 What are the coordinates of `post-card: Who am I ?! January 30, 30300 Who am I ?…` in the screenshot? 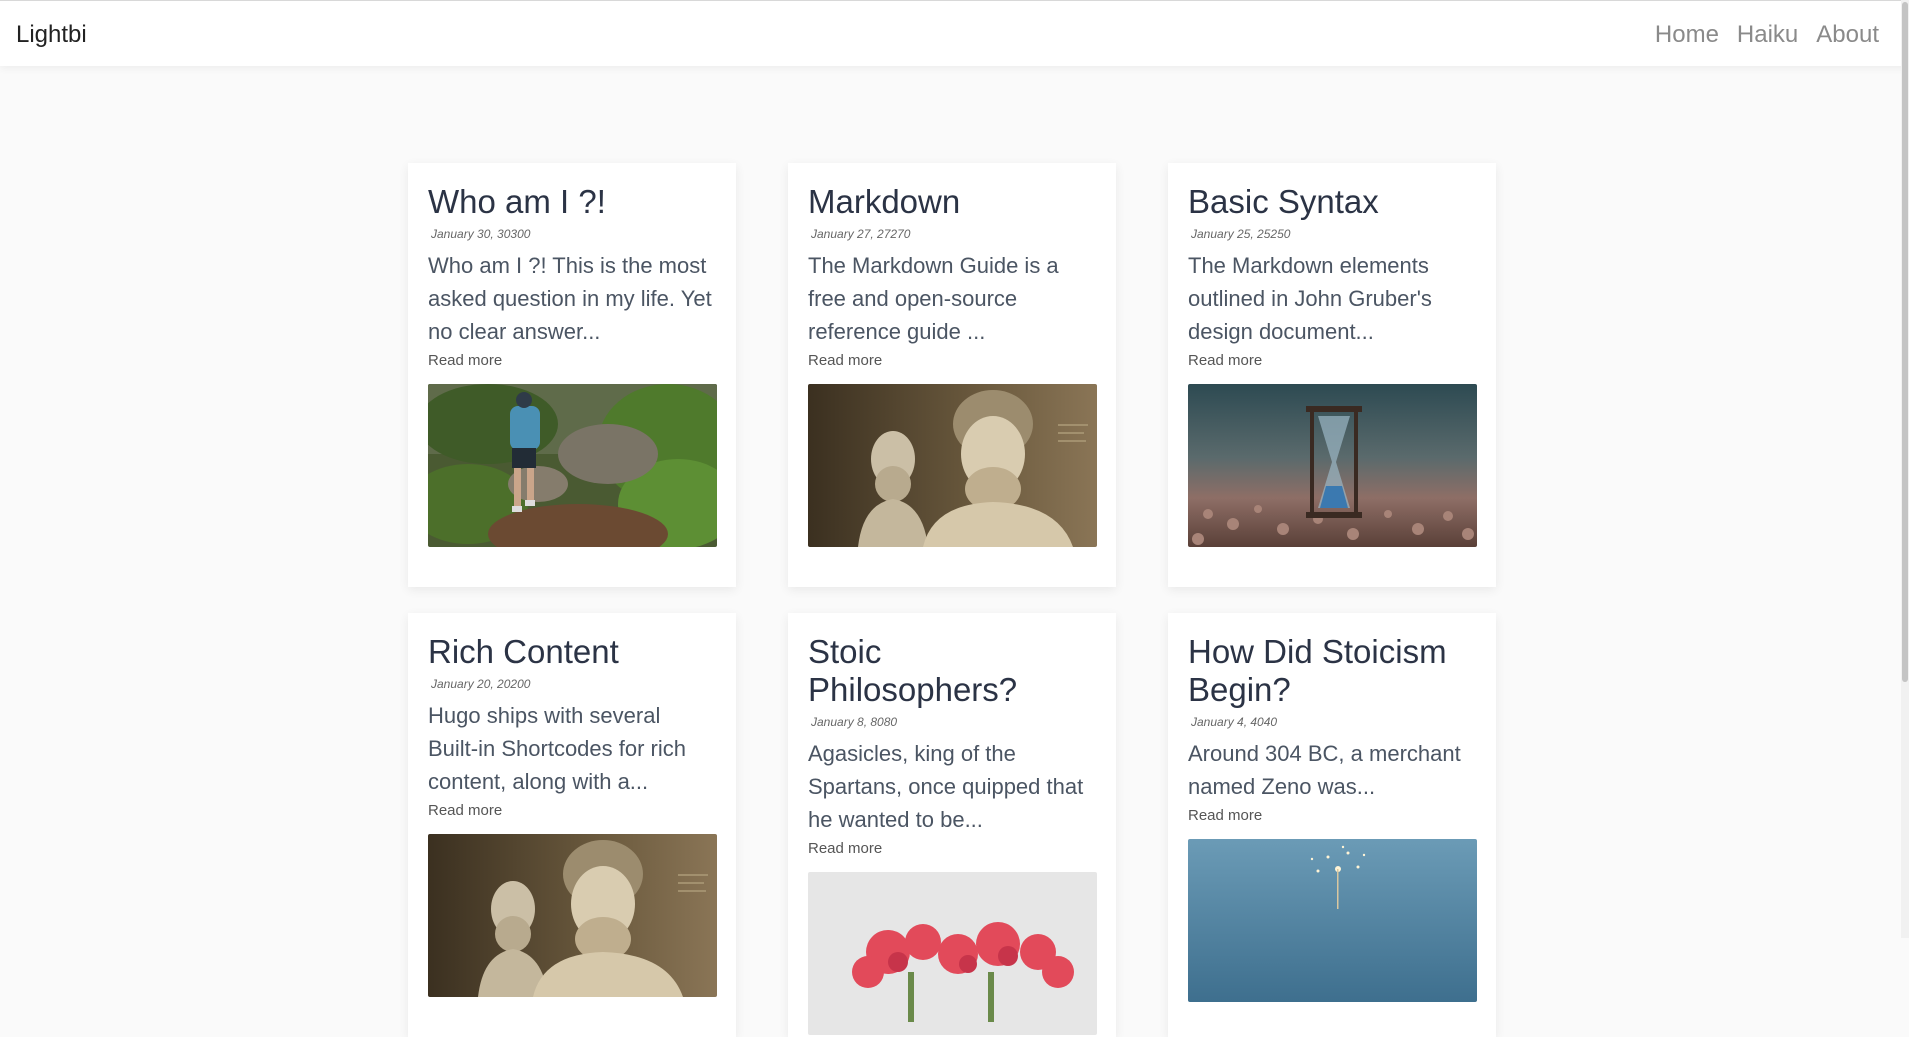 It's located at (572, 375).